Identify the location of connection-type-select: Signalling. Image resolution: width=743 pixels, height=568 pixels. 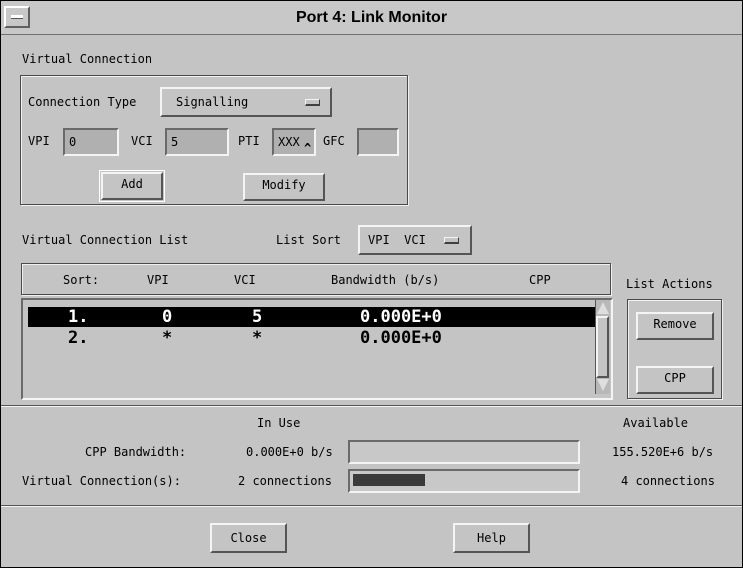
(246, 102).